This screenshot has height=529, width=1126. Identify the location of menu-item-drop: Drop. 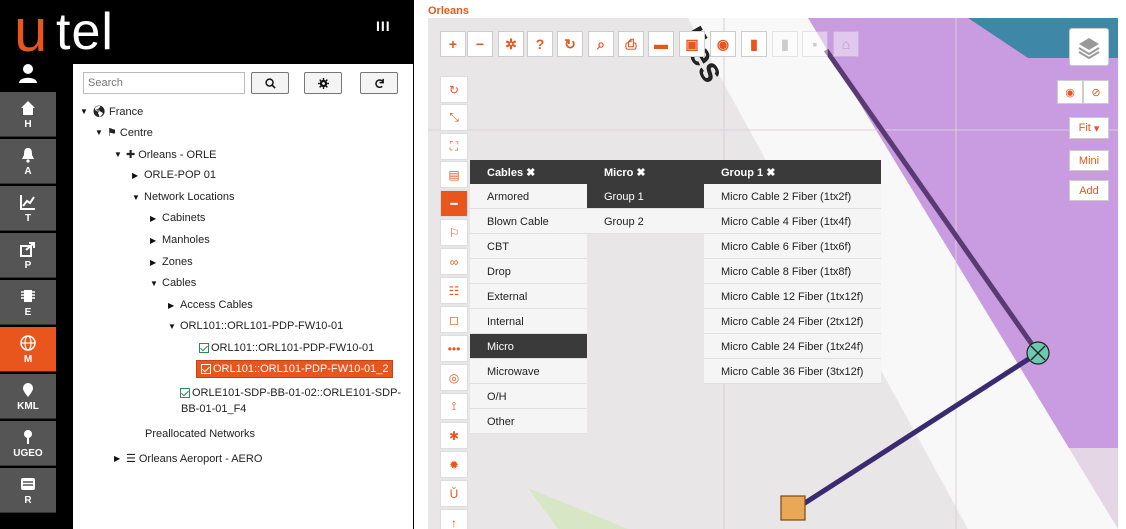
(528, 271).